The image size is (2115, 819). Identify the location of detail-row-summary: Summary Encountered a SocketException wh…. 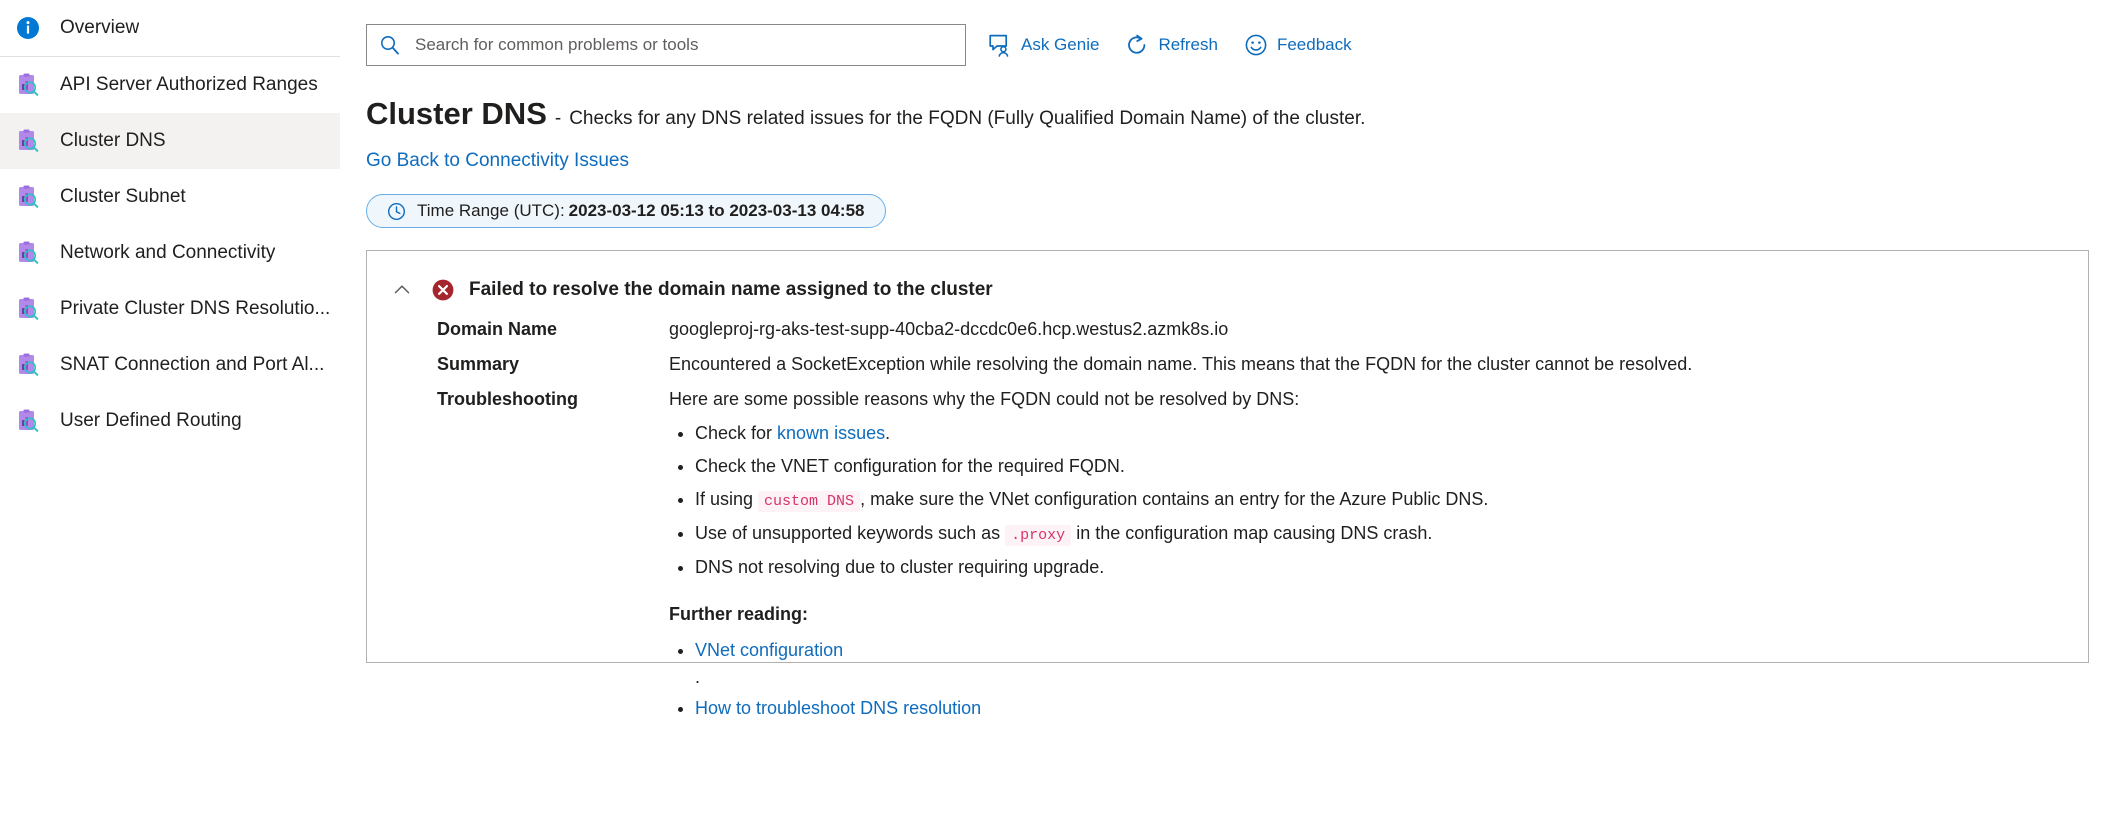
(1227, 364).